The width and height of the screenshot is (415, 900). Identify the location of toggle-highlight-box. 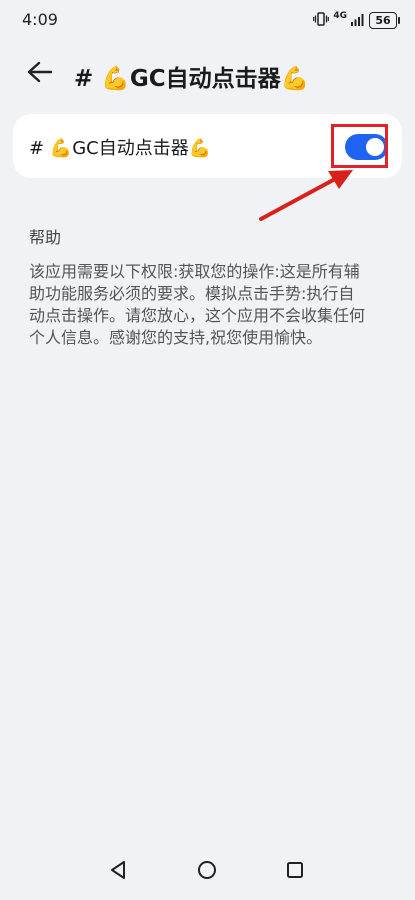
(359, 146).